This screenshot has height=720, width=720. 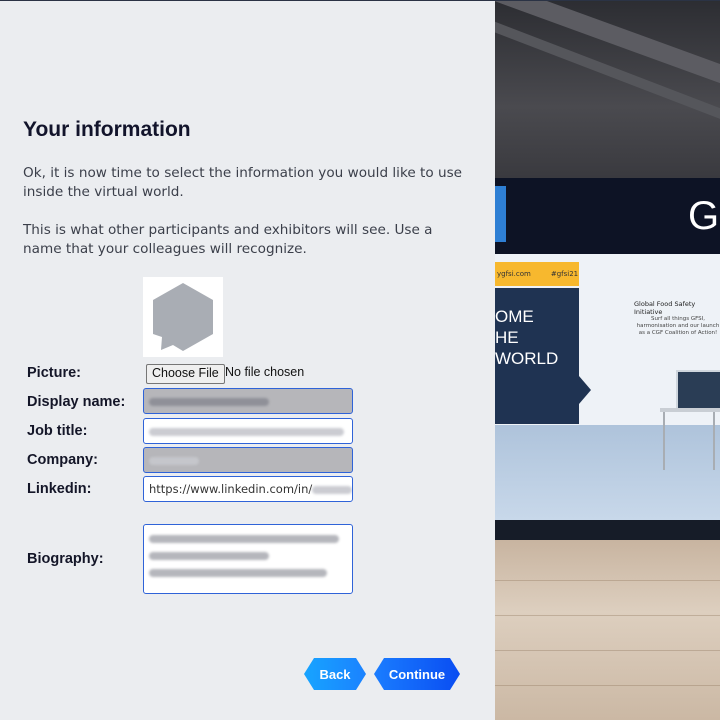 I want to click on choose-file-button: Choose File, so click(x=185, y=374).